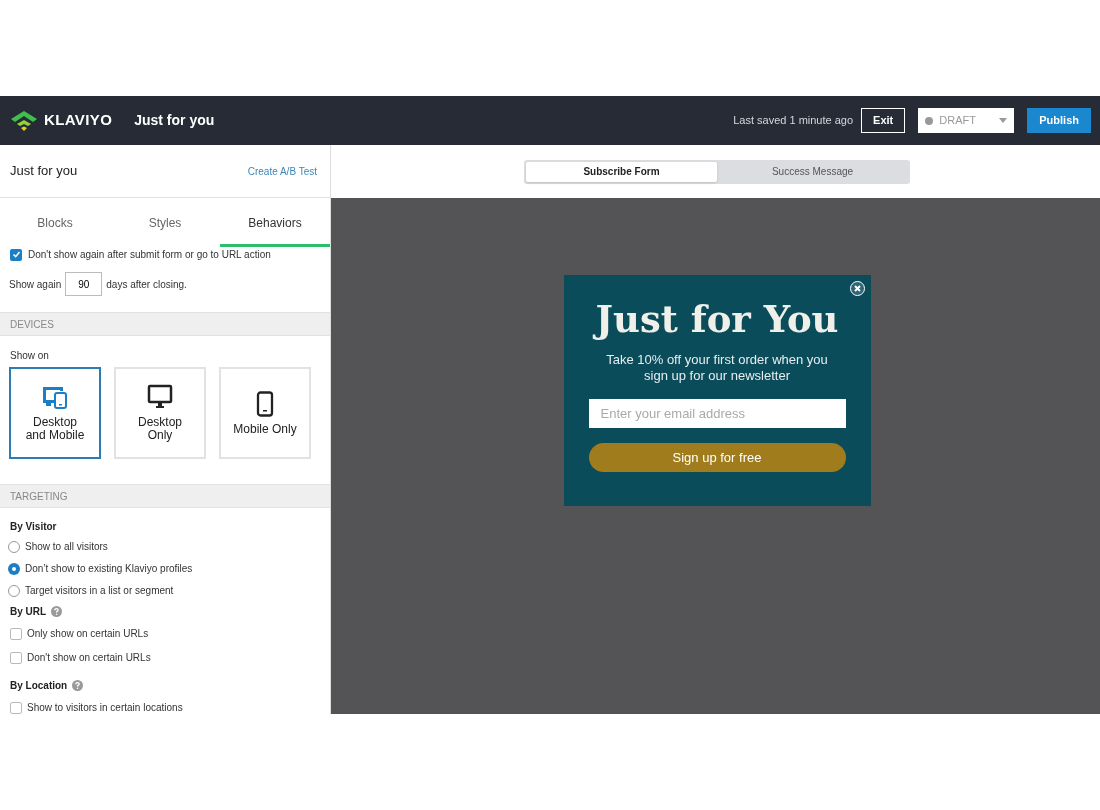  I want to click on email-field: Enter your email address, so click(717, 413).